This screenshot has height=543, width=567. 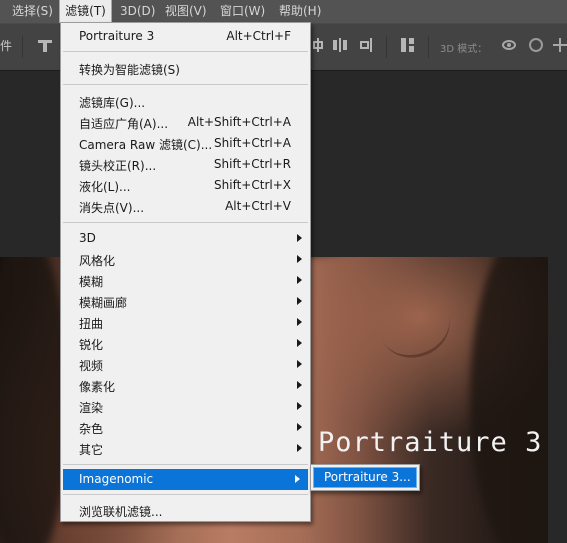 What do you see at coordinates (536, 45) in the screenshot?
I see `3d-roll-icon` at bounding box center [536, 45].